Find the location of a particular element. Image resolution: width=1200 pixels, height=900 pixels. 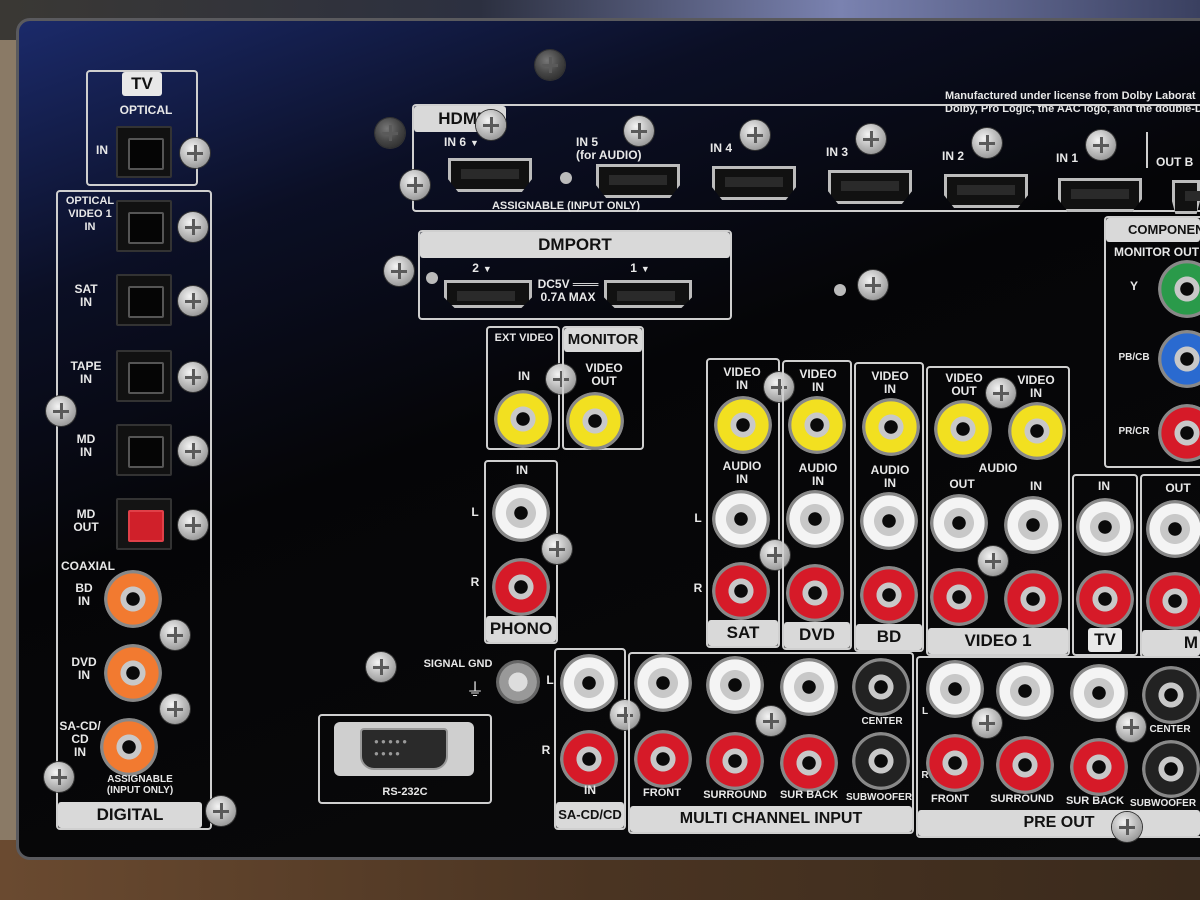

sacd-coaxial-in-jack is located at coordinates (129, 747).